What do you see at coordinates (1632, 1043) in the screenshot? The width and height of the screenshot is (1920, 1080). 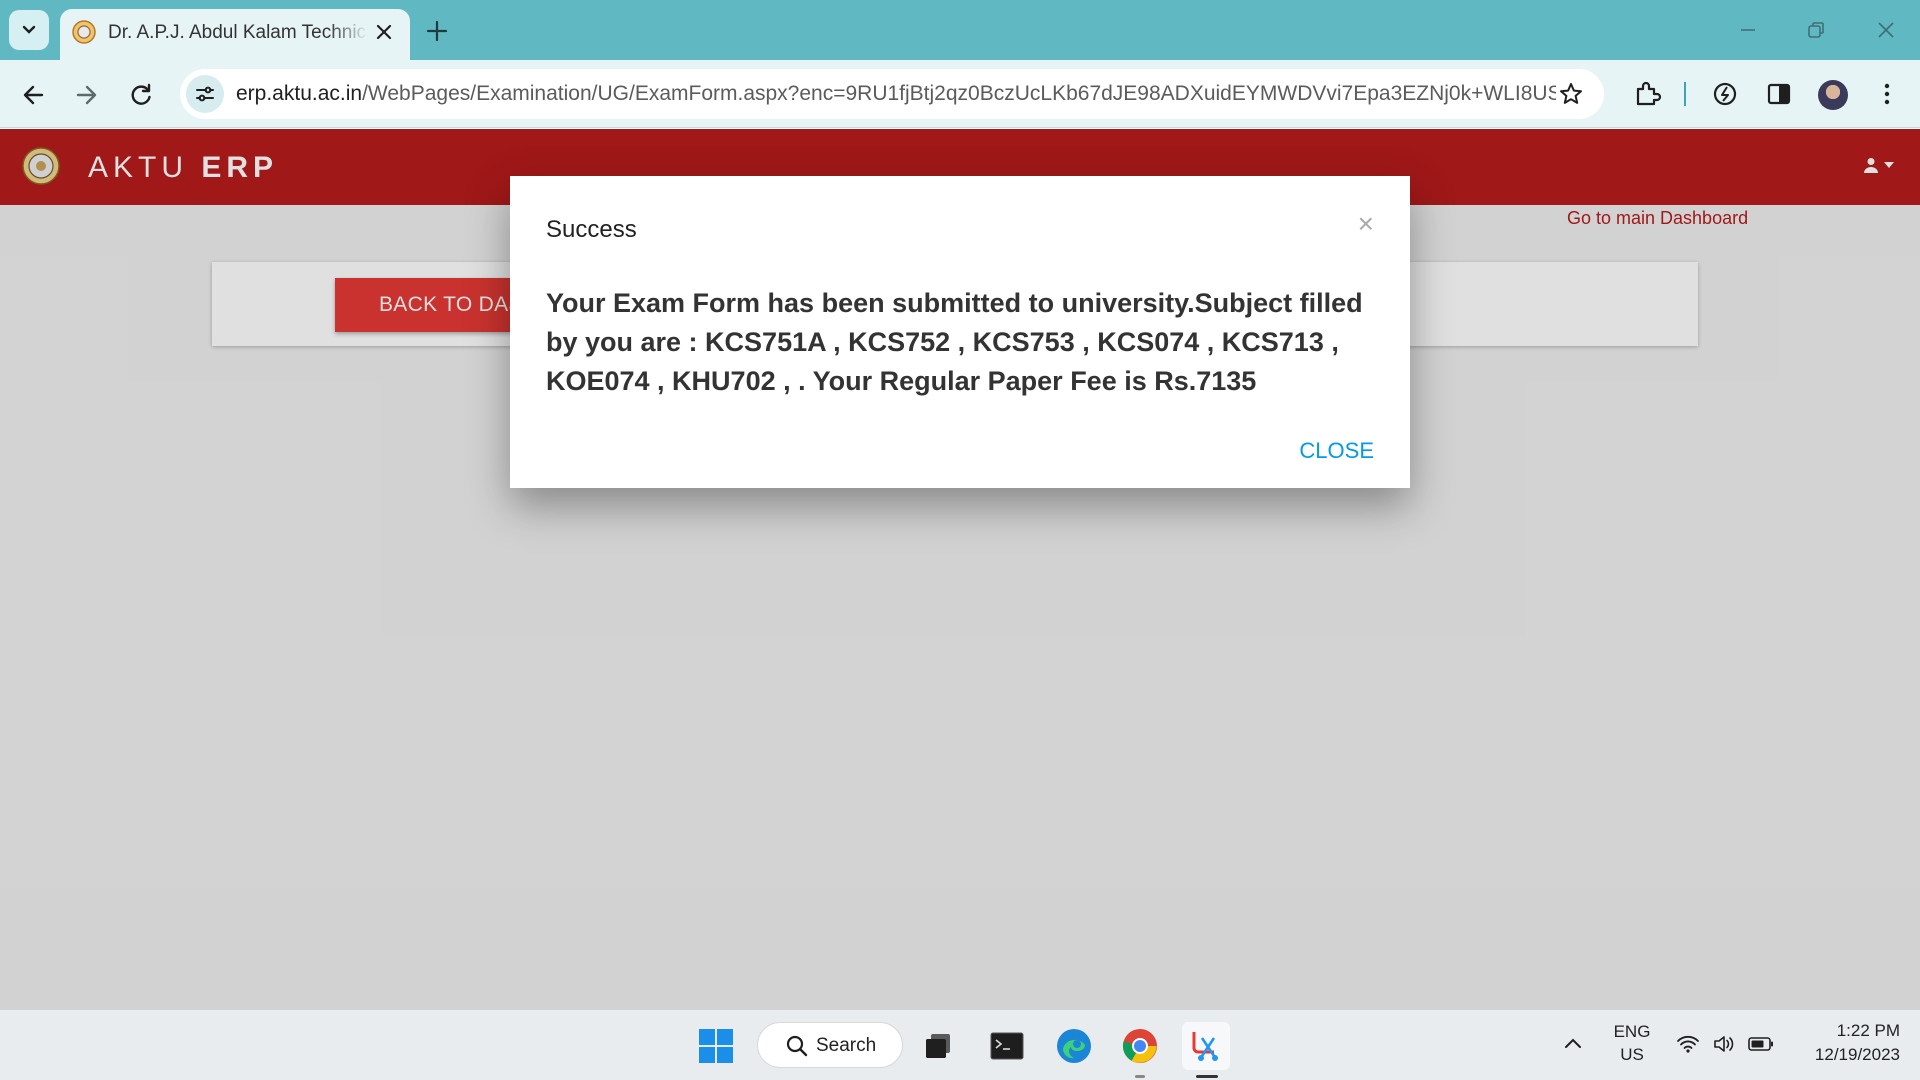 I see `language-indicator: ENG US` at bounding box center [1632, 1043].